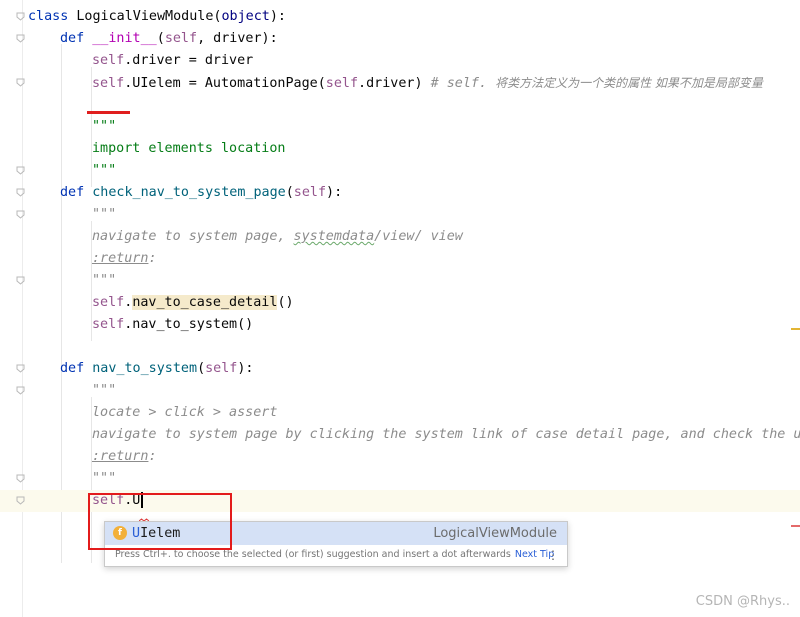  Describe the element at coordinates (149, 16) in the screenshot. I see `code-token: LogicalViewModule(` at that location.